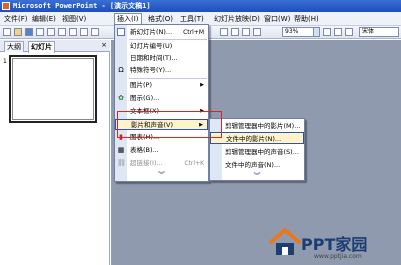 This screenshot has width=401, height=265. What do you see at coordinates (327, 32) in the screenshot?
I see `help-icon` at bounding box center [327, 32].